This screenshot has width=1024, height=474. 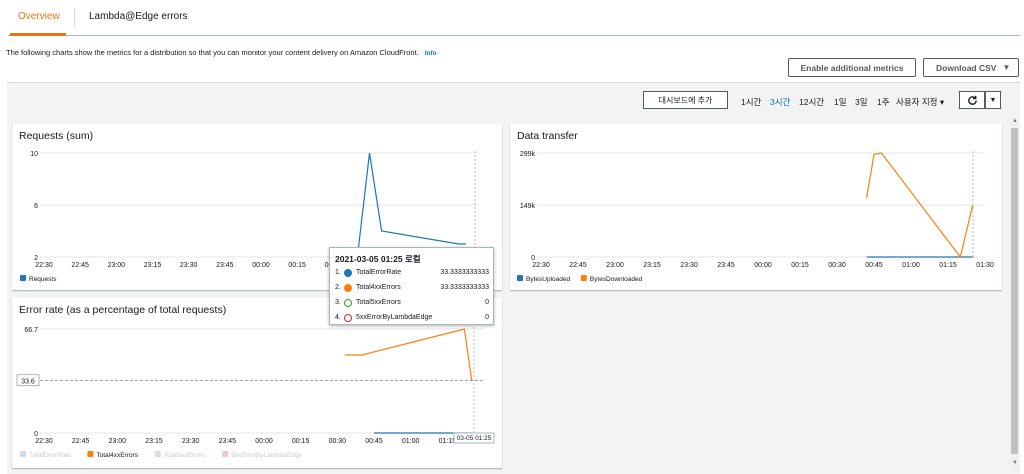 What do you see at coordinates (1015, 121) in the screenshot?
I see `scroll-up-arrow-icon: ▲` at bounding box center [1015, 121].